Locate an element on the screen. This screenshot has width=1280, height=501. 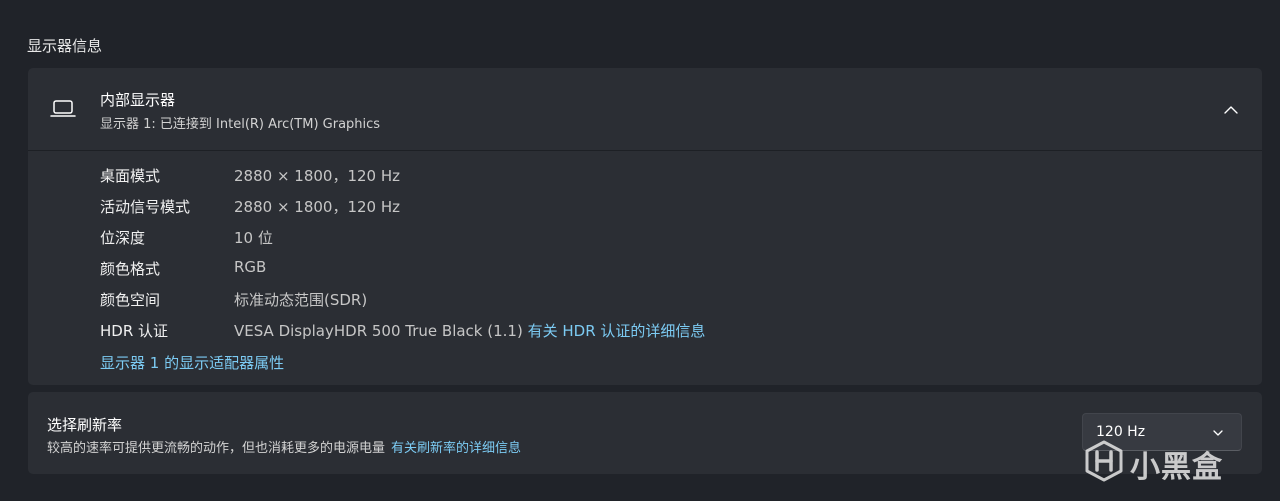
detail-value: RGB is located at coordinates (250, 267).